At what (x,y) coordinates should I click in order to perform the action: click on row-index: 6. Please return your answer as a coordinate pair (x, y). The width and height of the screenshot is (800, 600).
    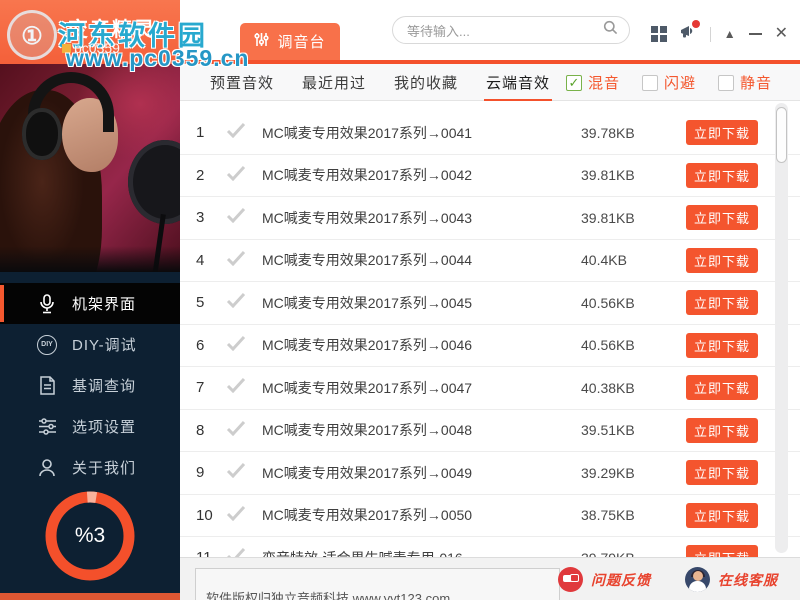
    Looking at the image, I should click on (200, 345).